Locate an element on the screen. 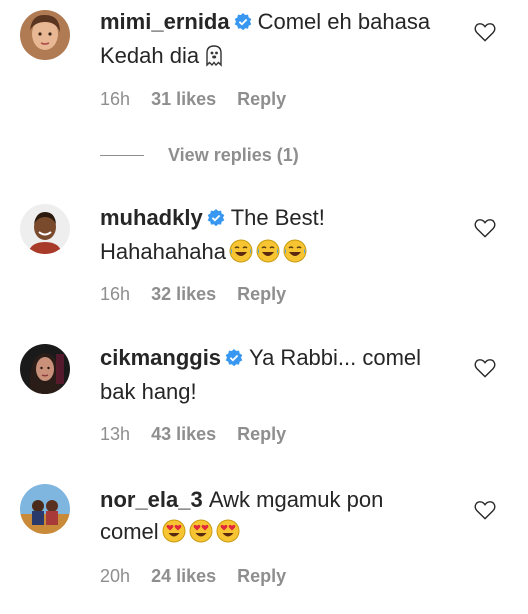 The height and width of the screenshot is (614, 528). comment-text-continued: bak hang! is located at coordinates (148, 391).